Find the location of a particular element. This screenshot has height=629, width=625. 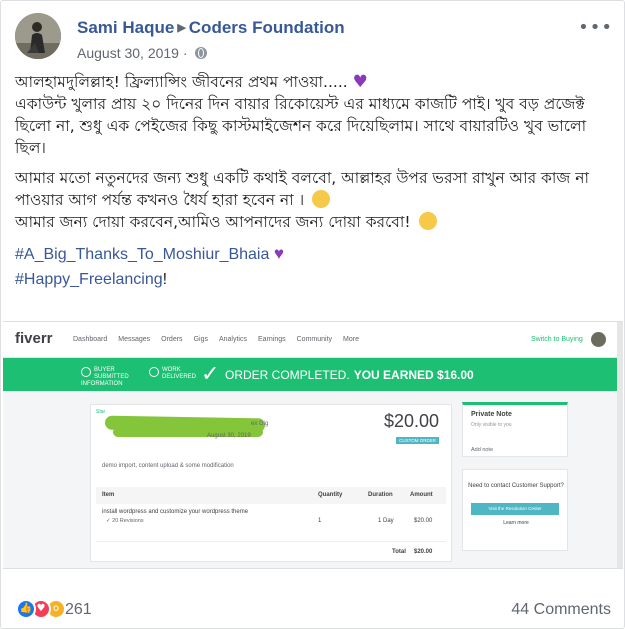

order-price: $20.00 is located at coordinates (411, 421).